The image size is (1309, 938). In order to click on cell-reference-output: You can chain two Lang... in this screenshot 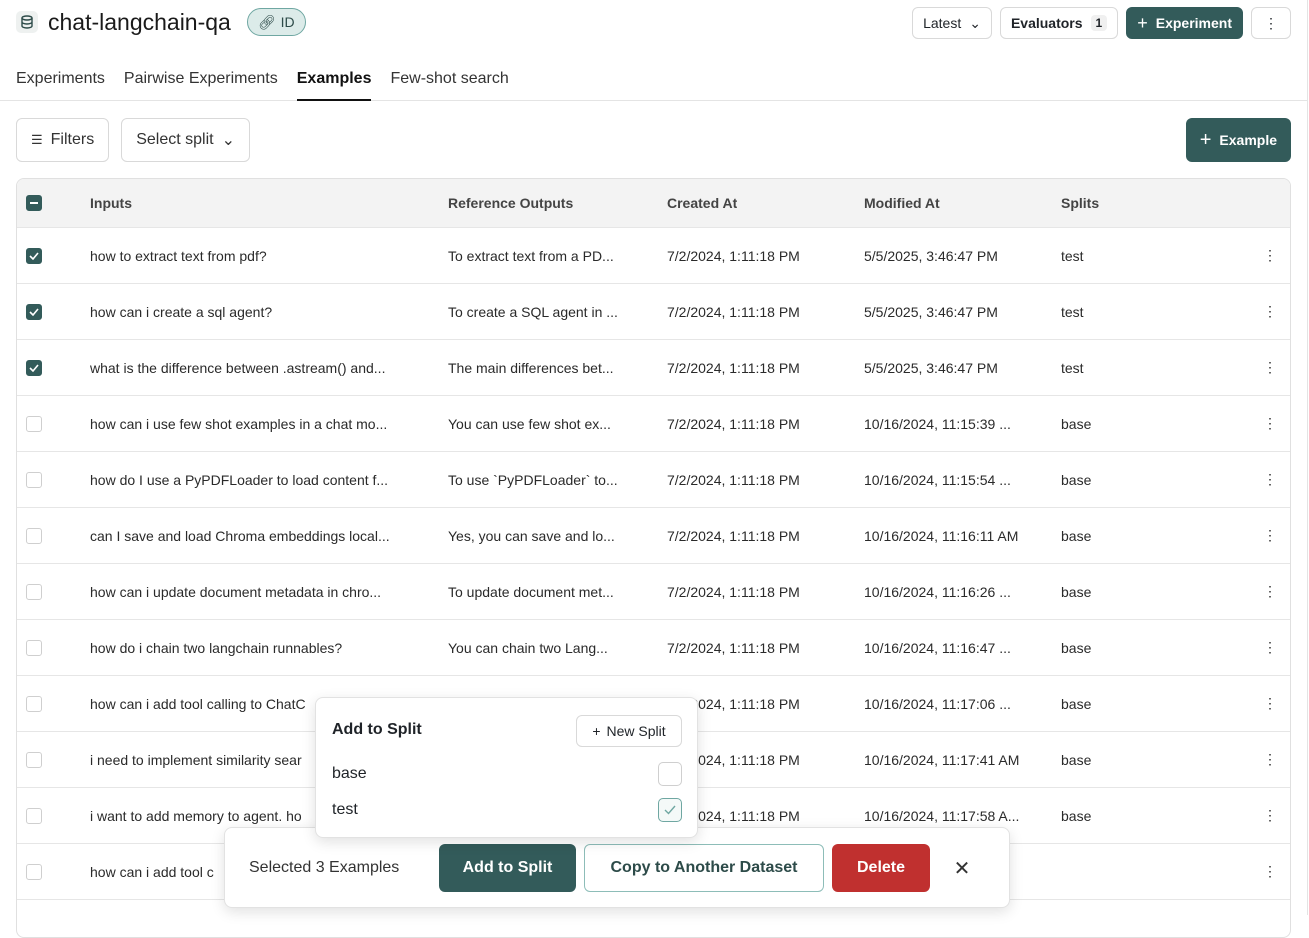, I will do `click(528, 647)`.